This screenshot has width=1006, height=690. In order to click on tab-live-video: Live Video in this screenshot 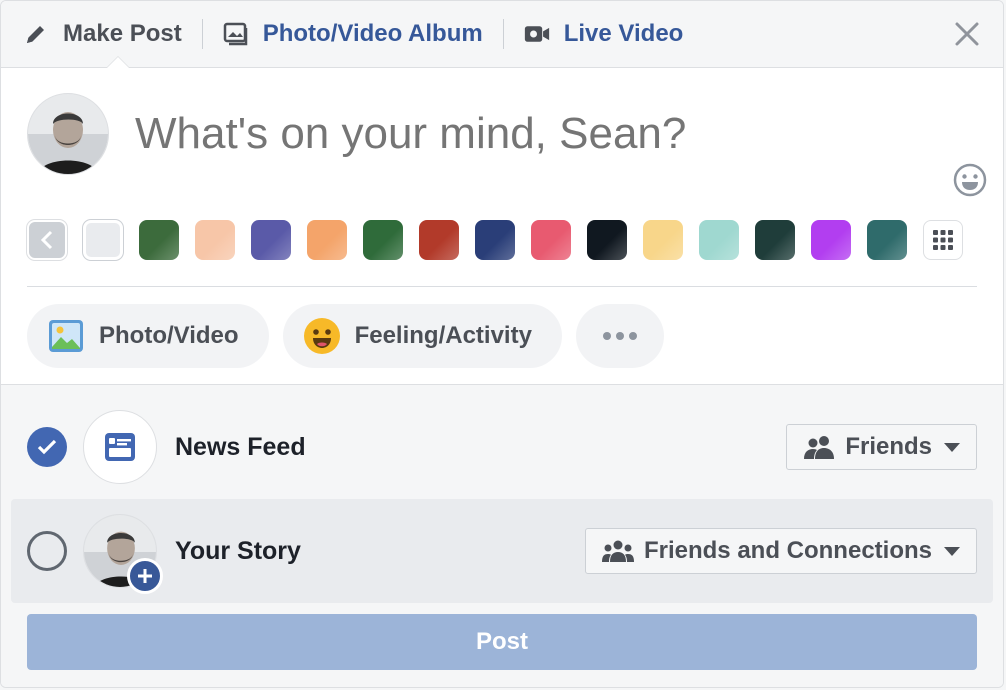, I will do `click(604, 34)`.